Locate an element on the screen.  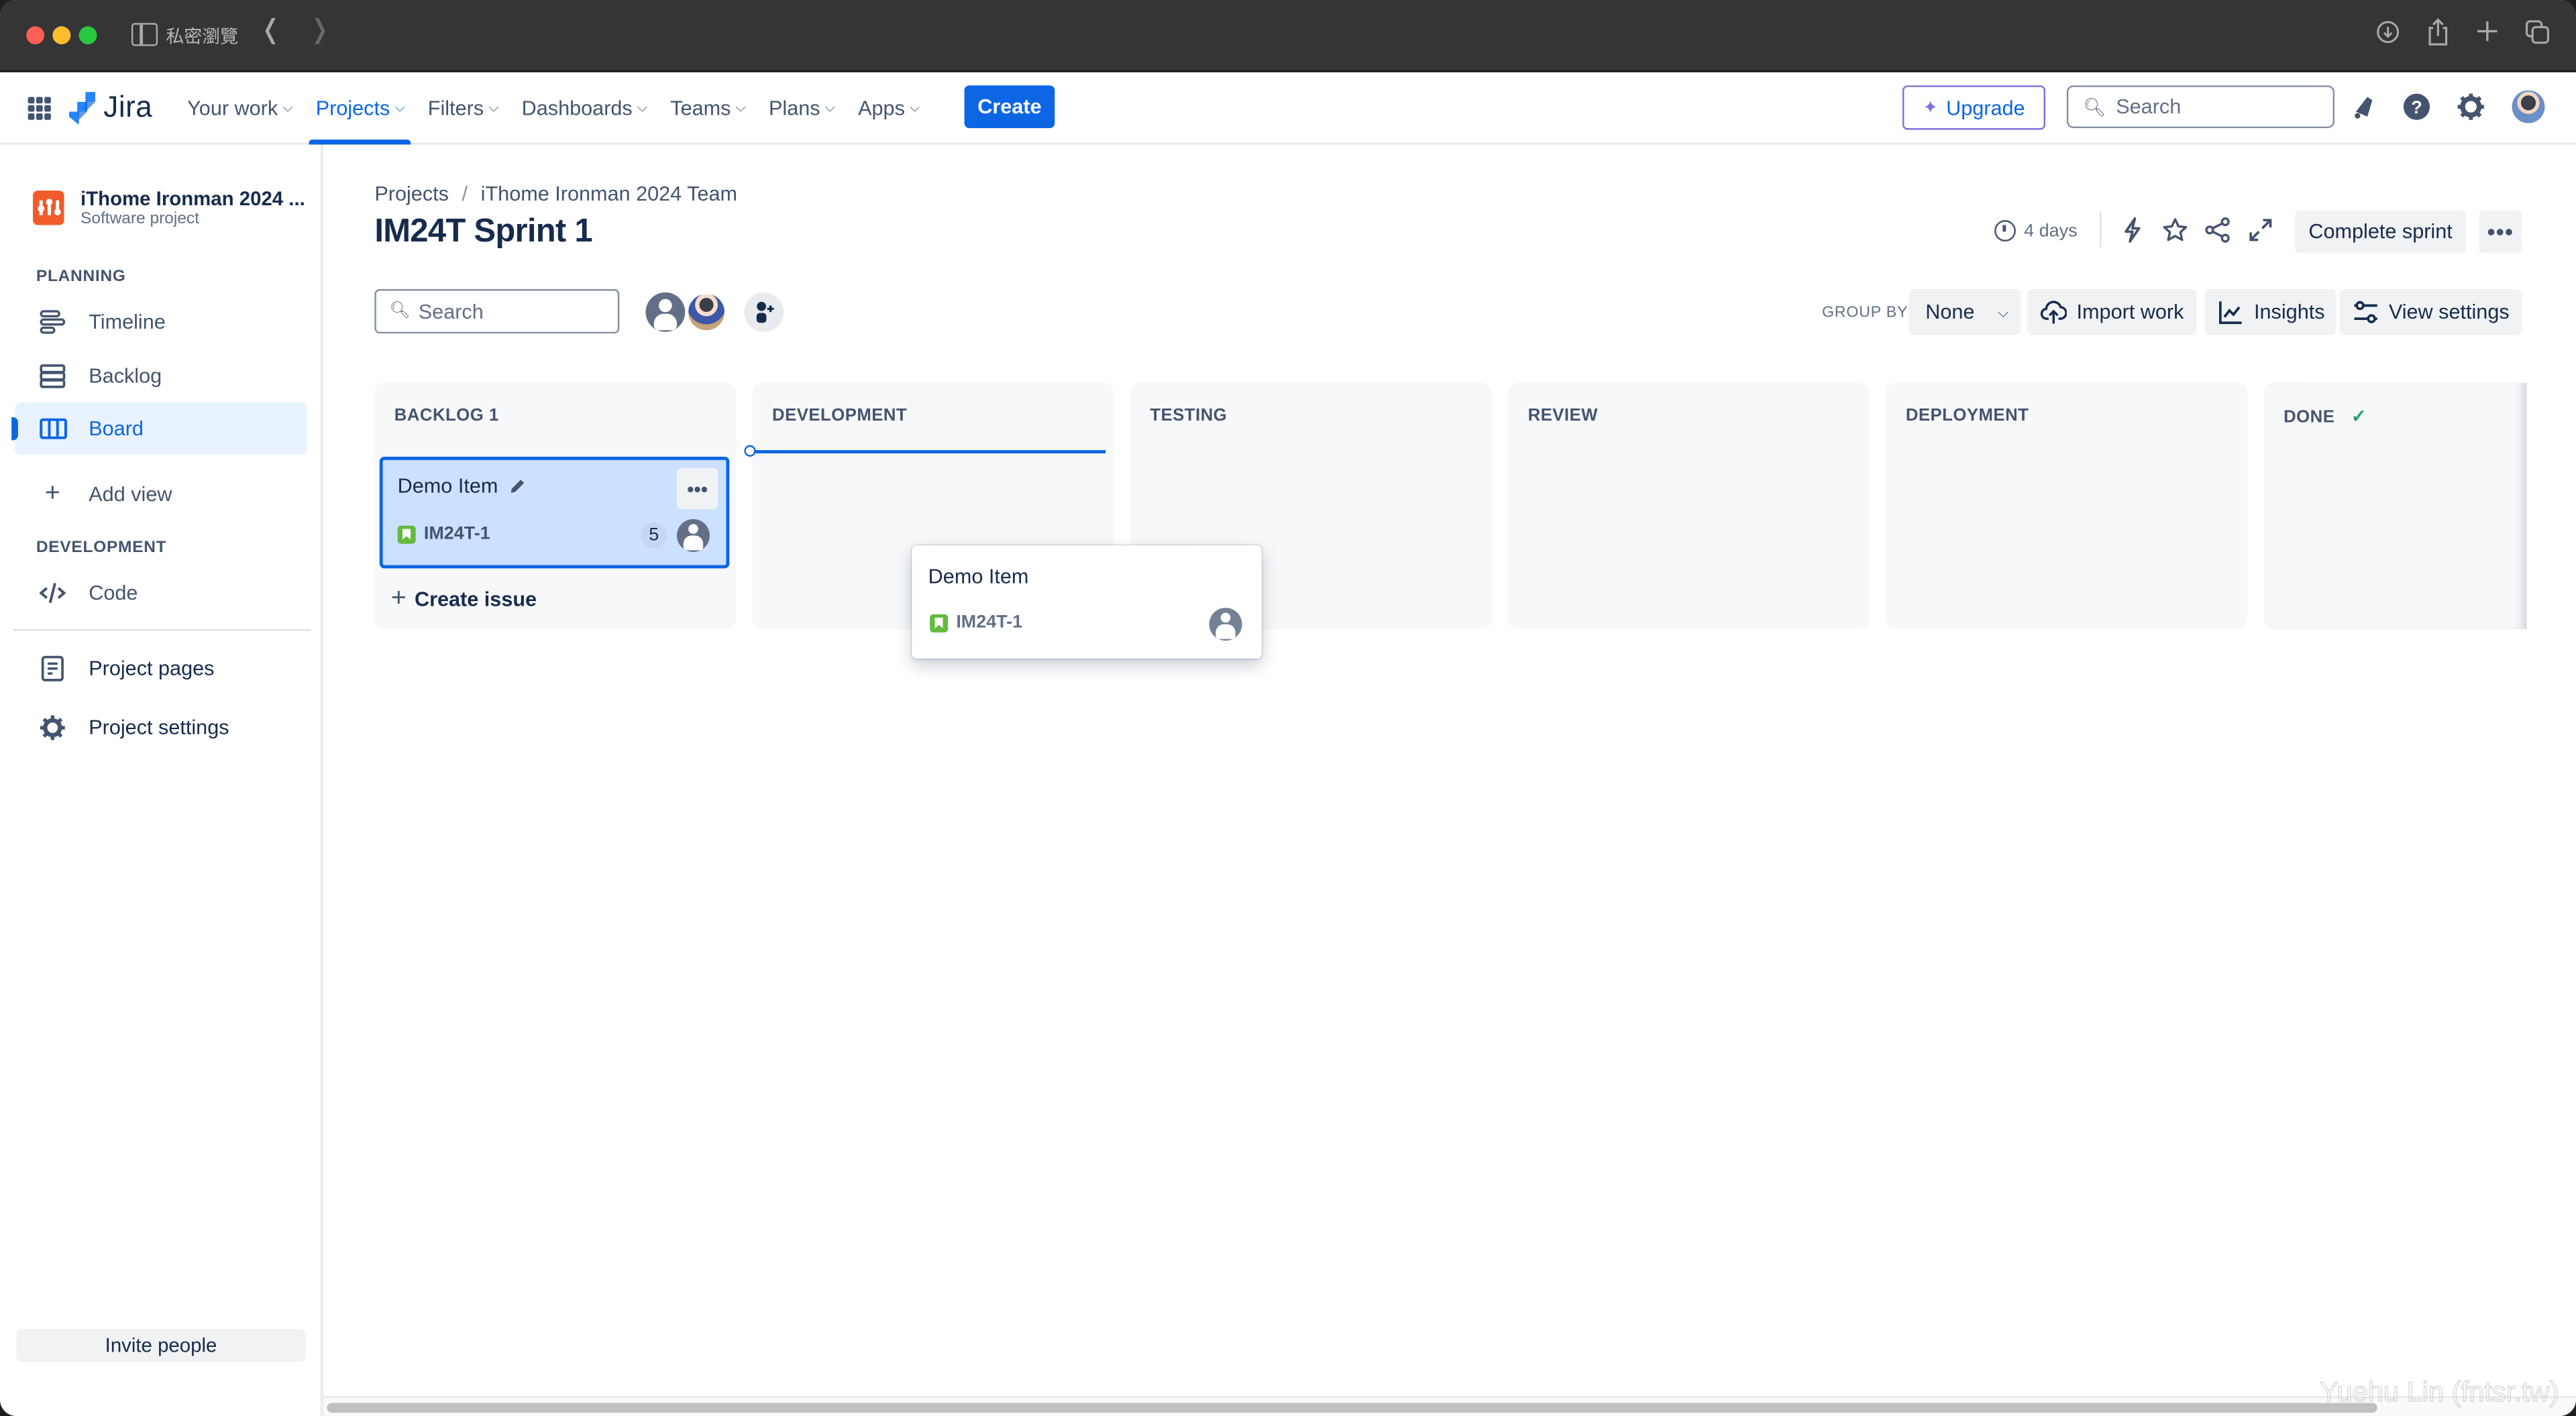
board-search-input: 🔍︎ Search is located at coordinates (497, 311).